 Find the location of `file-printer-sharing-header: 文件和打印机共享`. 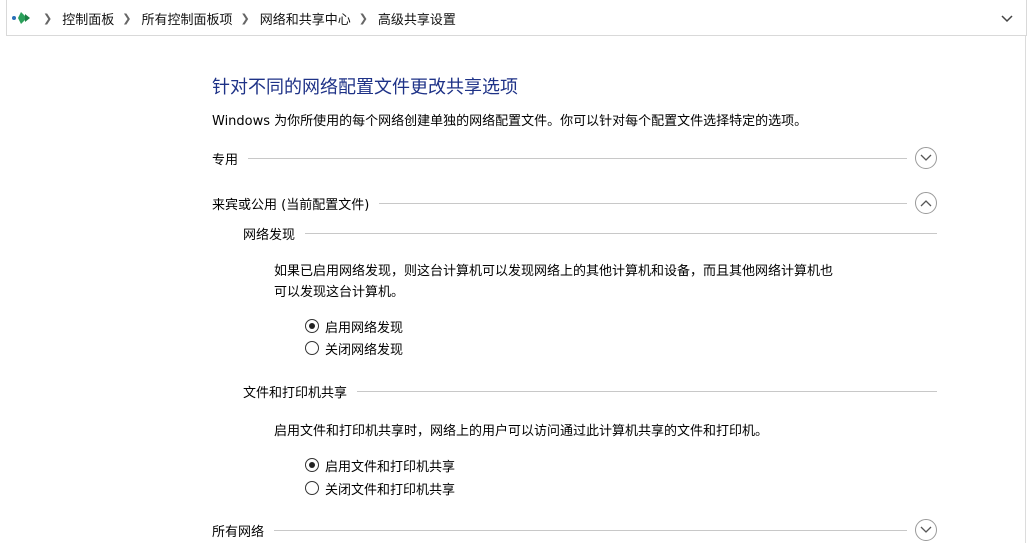

file-printer-sharing-header: 文件和打印机共享 is located at coordinates (590, 391).